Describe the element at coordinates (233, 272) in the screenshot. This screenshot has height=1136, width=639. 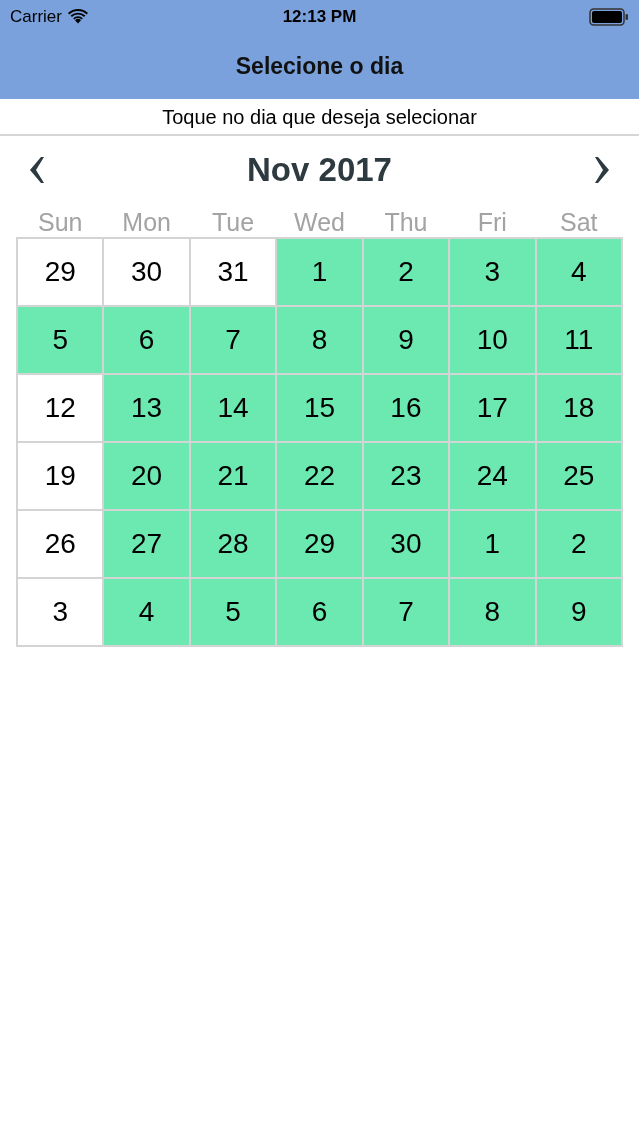
I see `day-cell: 31` at that location.